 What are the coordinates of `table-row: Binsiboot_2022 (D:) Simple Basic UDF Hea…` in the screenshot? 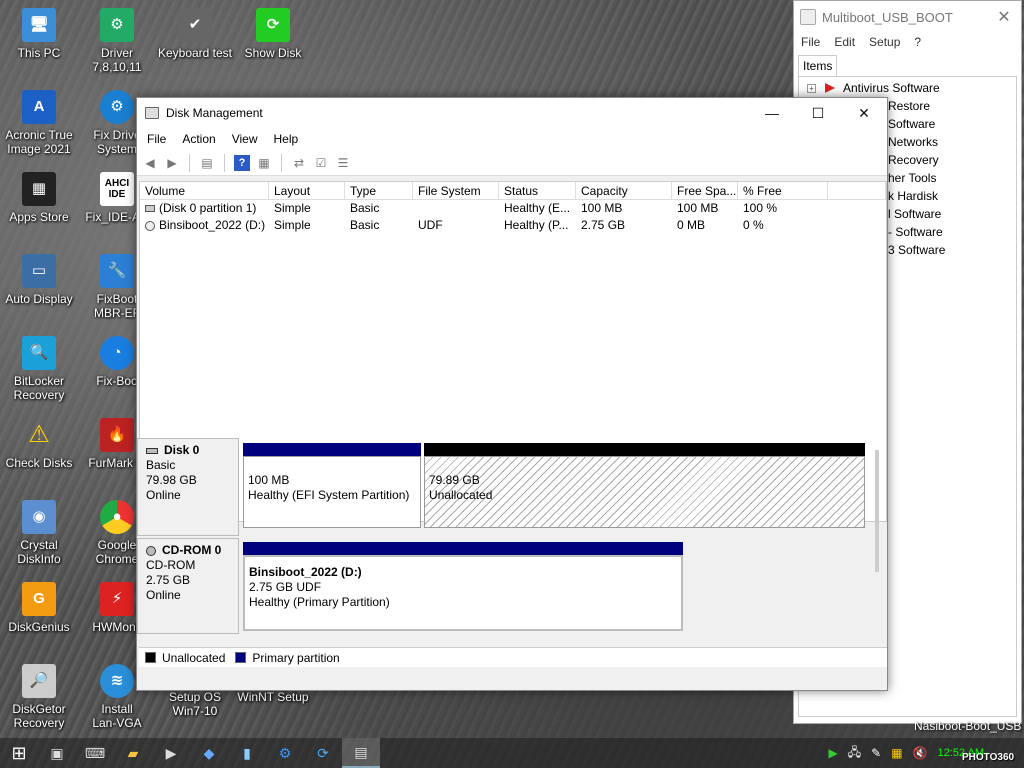 It's located at (513, 225).